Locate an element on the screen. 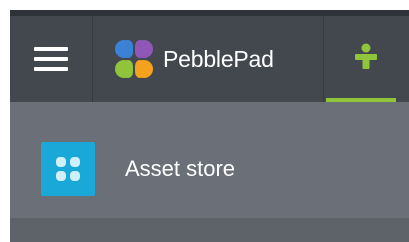 The height and width of the screenshot is (242, 409). main-menu-button is located at coordinates (51, 59).